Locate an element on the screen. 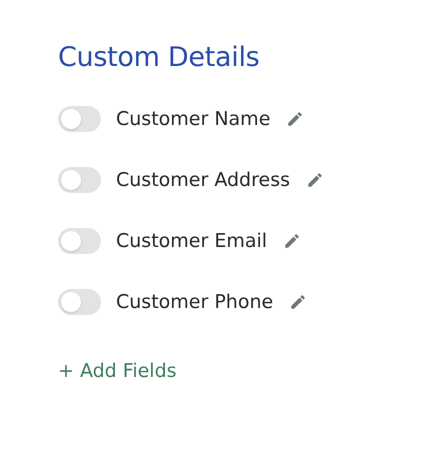 The height and width of the screenshot is (455, 432). field-label: Customer Phone is located at coordinates (195, 302).